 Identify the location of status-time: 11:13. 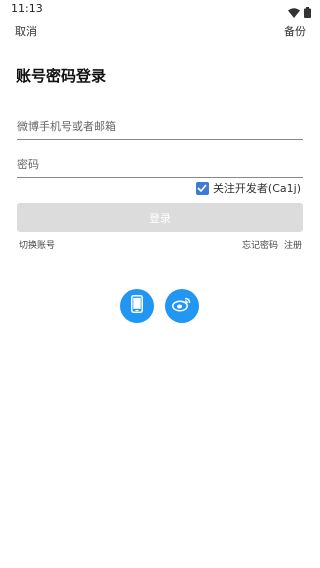
(27, 8).